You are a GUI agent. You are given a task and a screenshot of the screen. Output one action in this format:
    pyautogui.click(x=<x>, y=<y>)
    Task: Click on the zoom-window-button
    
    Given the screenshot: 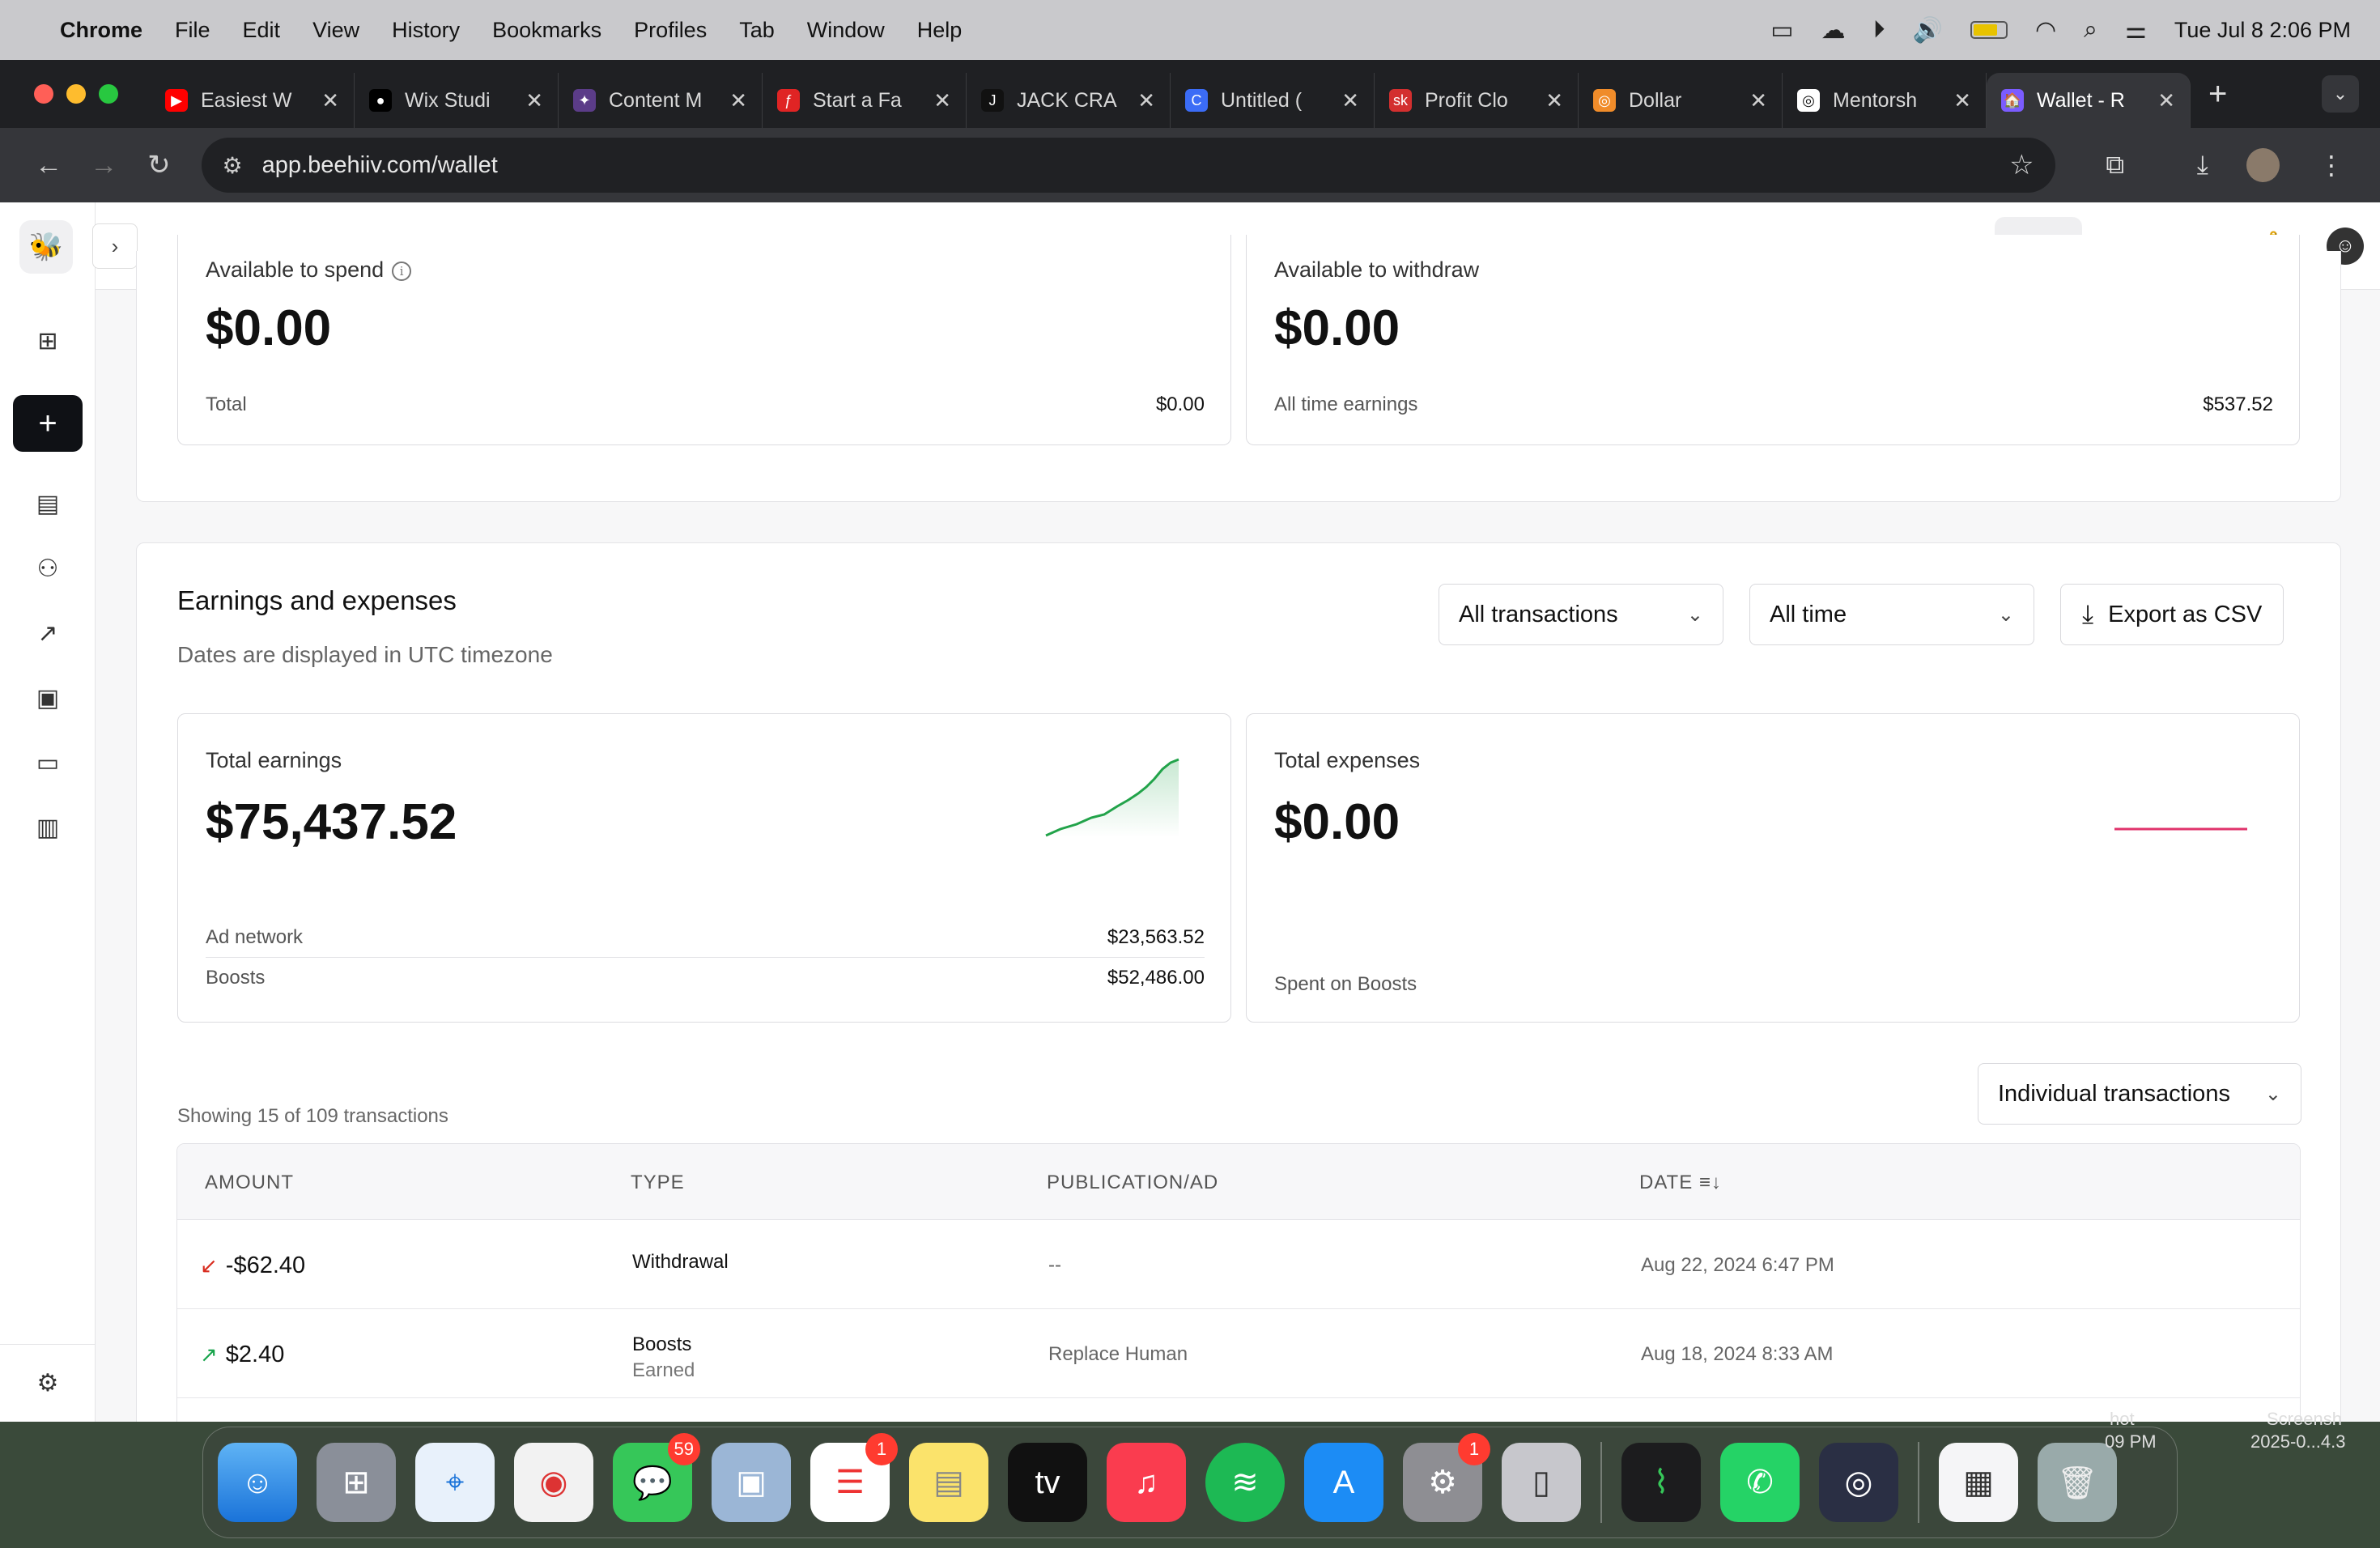 What is the action you would take?
    pyautogui.click(x=108, y=94)
    